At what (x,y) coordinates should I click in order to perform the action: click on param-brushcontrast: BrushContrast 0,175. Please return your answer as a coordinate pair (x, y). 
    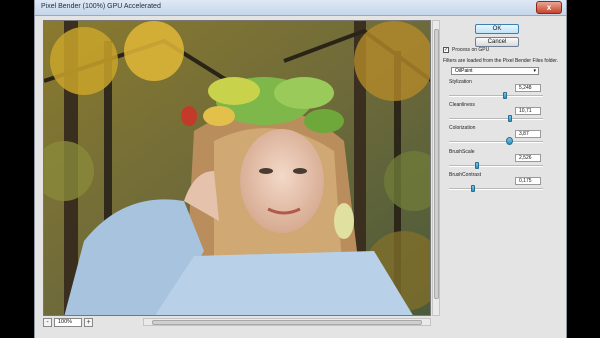
    Looking at the image, I should click on (496, 183).